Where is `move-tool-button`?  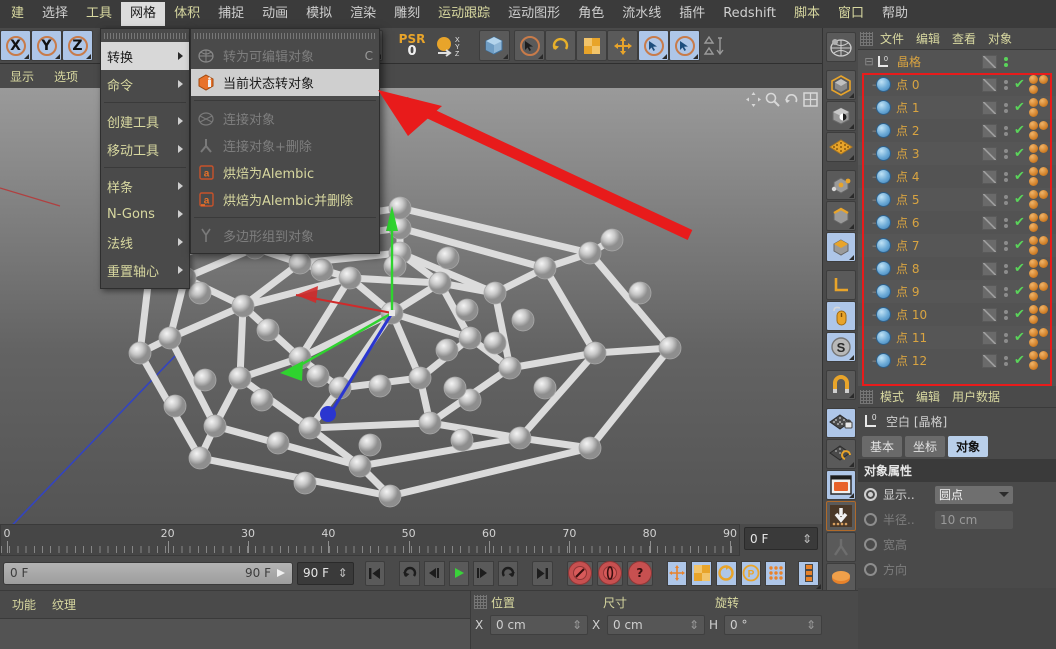 move-tool-button is located at coordinates (622, 45).